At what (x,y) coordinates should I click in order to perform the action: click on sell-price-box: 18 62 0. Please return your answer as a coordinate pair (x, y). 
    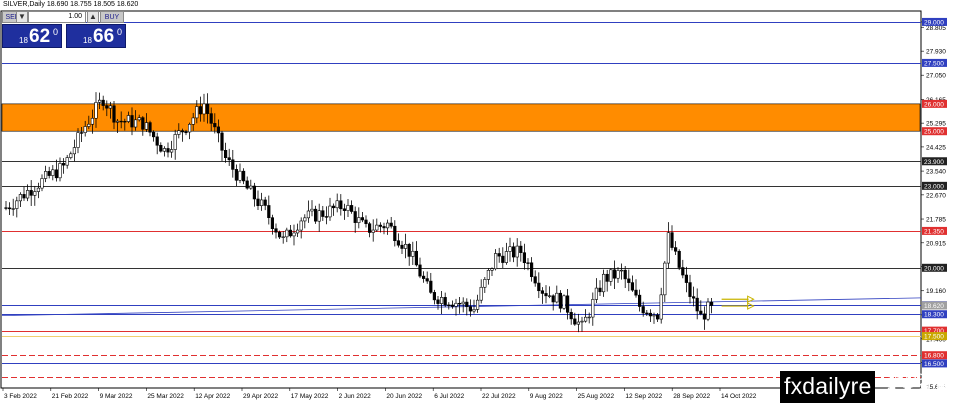
    Looking at the image, I should click on (32, 36).